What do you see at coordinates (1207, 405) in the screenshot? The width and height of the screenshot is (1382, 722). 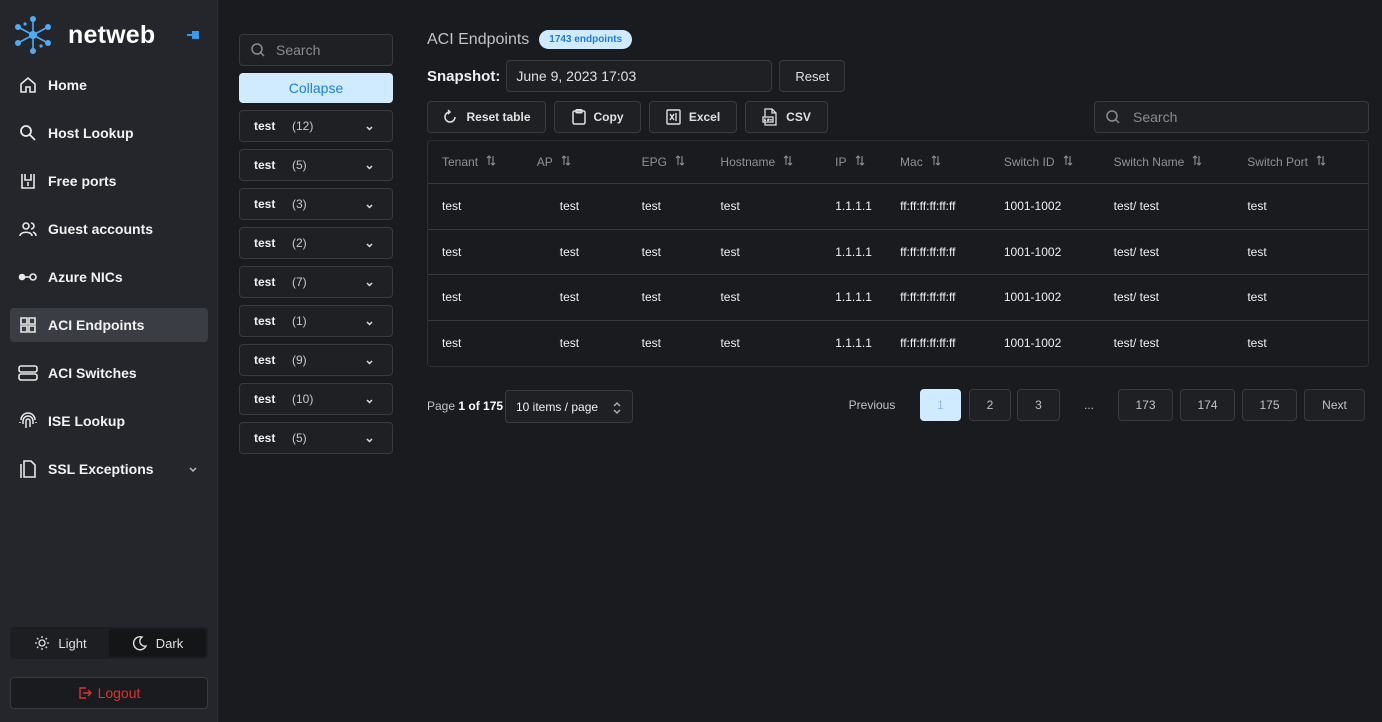 I see `page-button: 174` at bounding box center [1207, 405].